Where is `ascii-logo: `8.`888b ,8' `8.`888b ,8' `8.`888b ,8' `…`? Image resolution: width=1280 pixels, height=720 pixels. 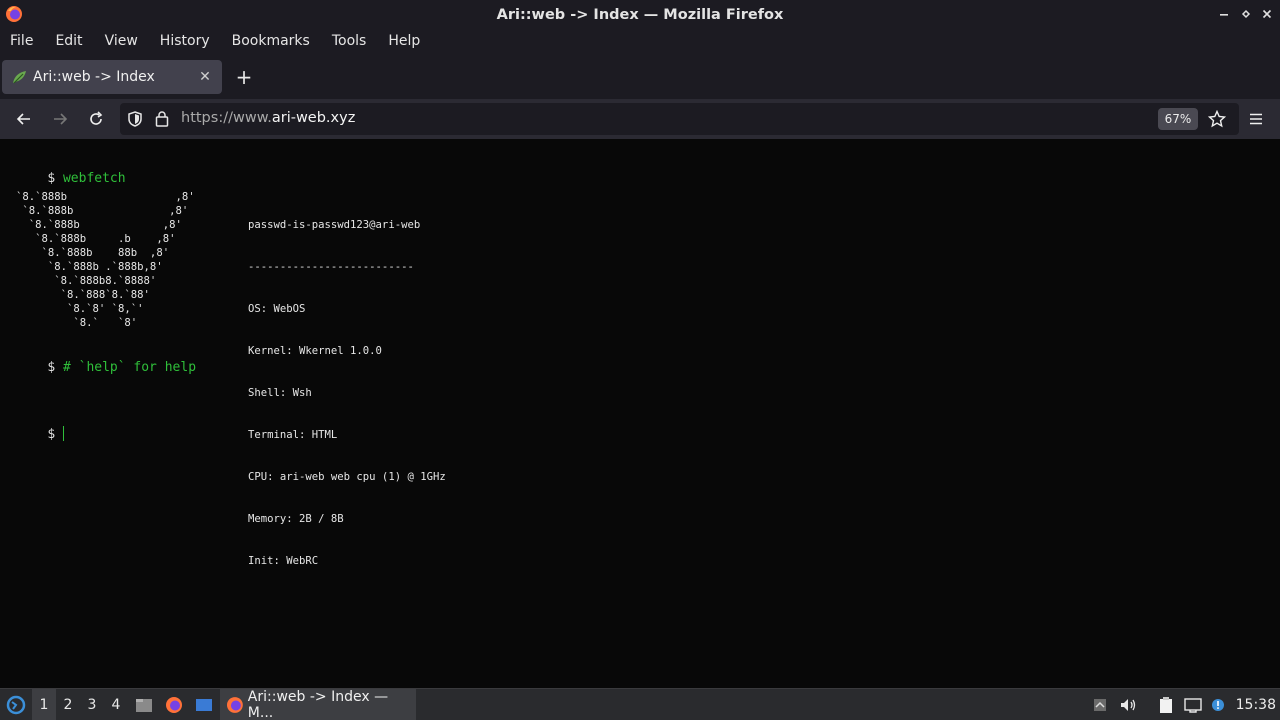
ascii-logo: `8.`888b ,8' `8.`888b ,8' `8.`888b ,8' `… is located at coordinates (105, 260).